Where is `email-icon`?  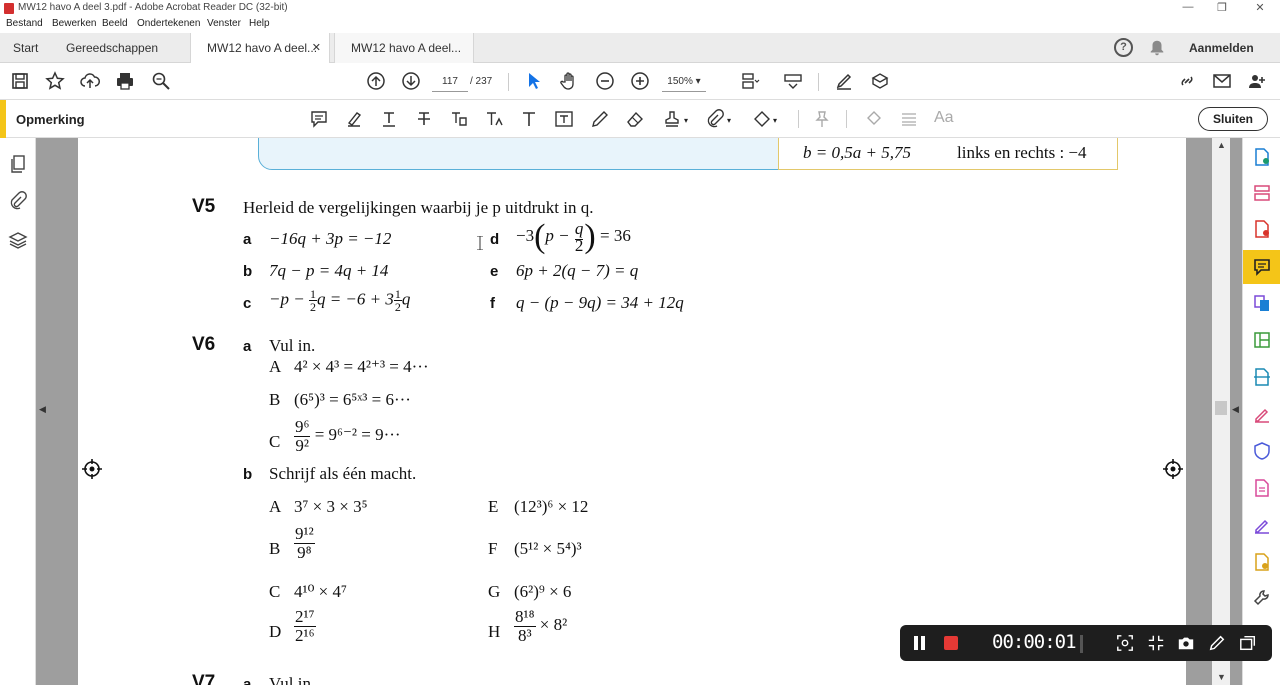 email-icon is located at coordinates (1222, 81).